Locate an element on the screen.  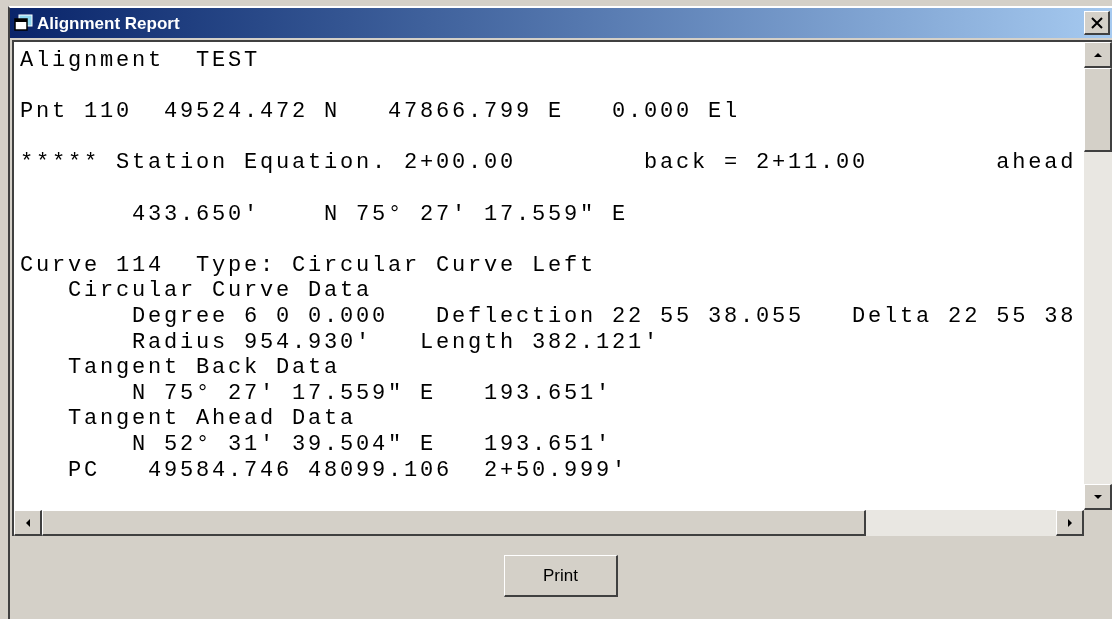
report-line: Circular Curve Data is located at coordinates (220, 291).